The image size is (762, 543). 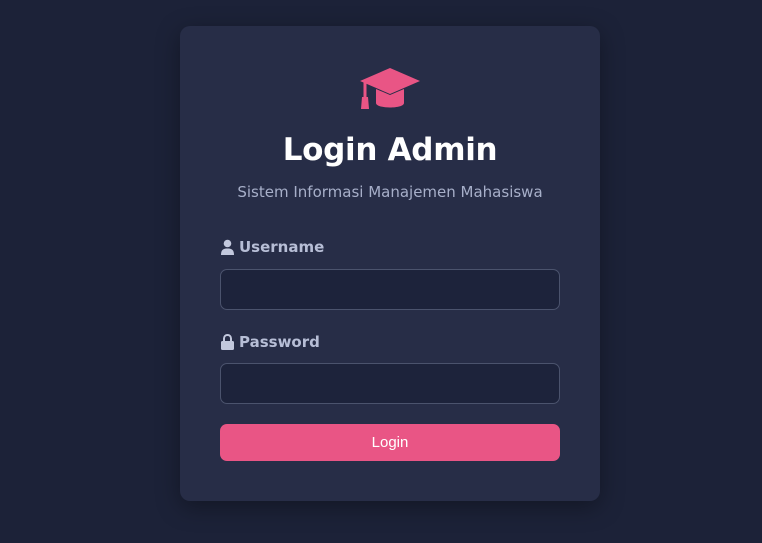 I want to click on graduation-cap-icon, so click(x=390, y=90).